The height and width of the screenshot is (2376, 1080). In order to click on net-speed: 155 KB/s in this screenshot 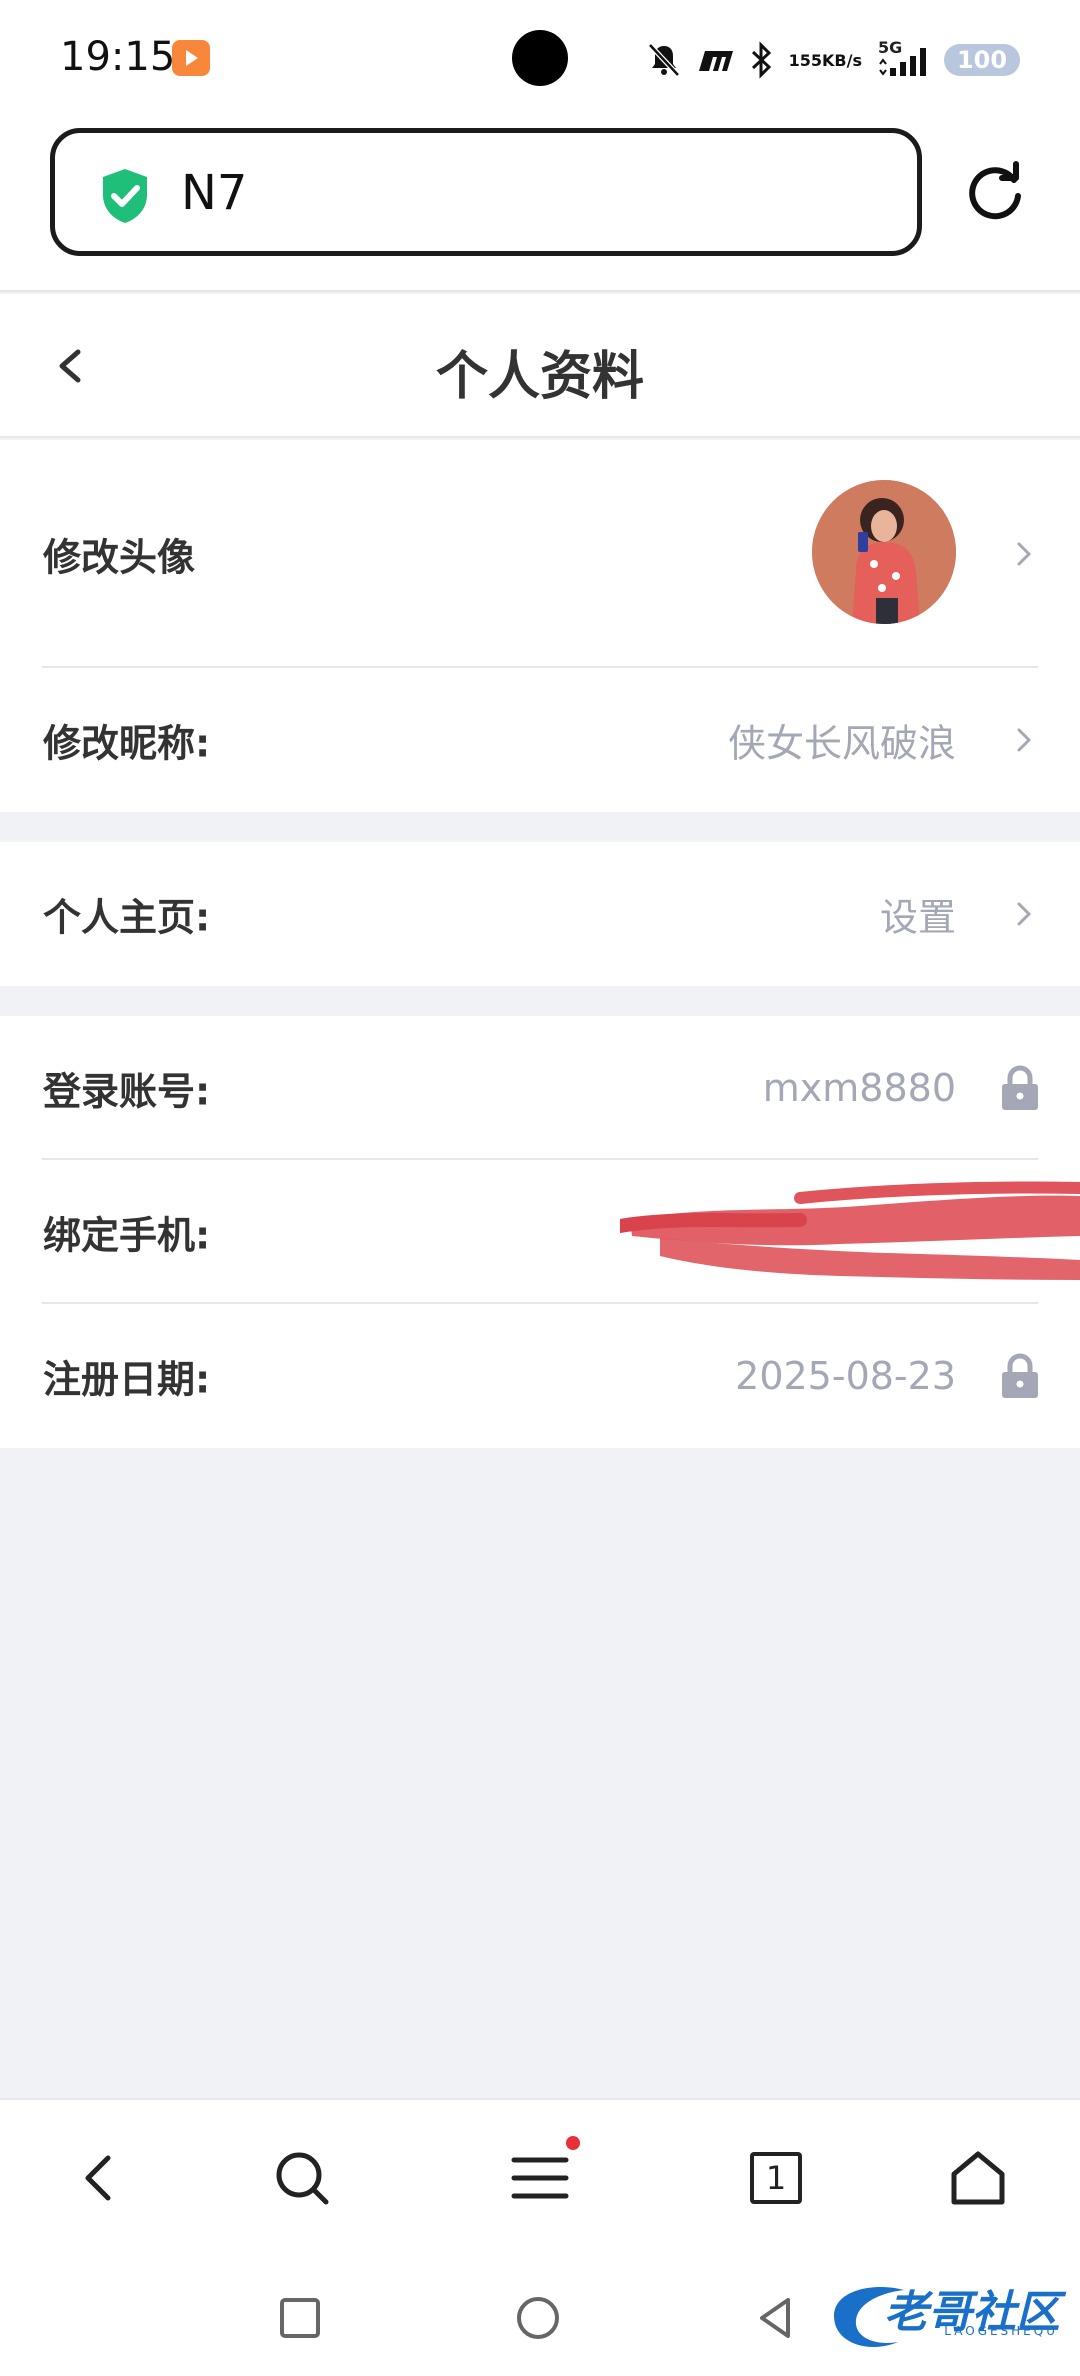, I will do `click(825, 60)`.